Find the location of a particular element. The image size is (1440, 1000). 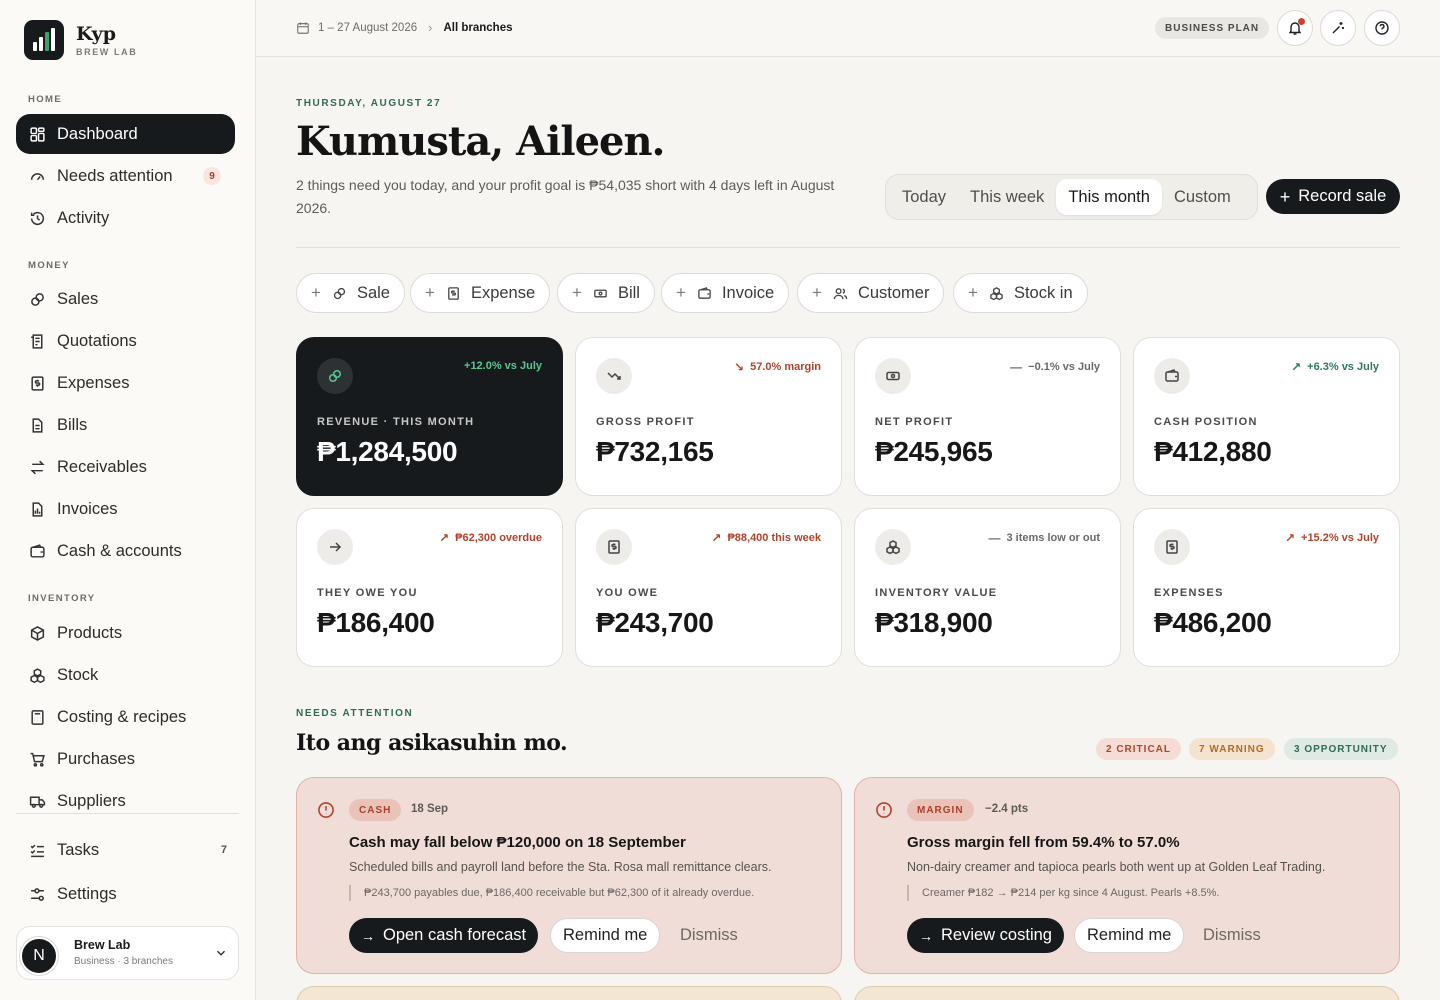

sidebar-item-activity: Activity is located at coordinates (125, 218).